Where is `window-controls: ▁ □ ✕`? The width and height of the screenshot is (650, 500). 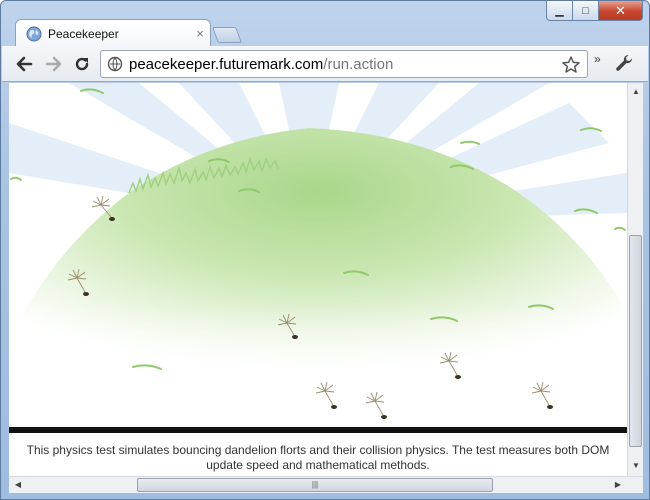 window-controls: ▁ □ ✕ is located at coordinates (594, 12).